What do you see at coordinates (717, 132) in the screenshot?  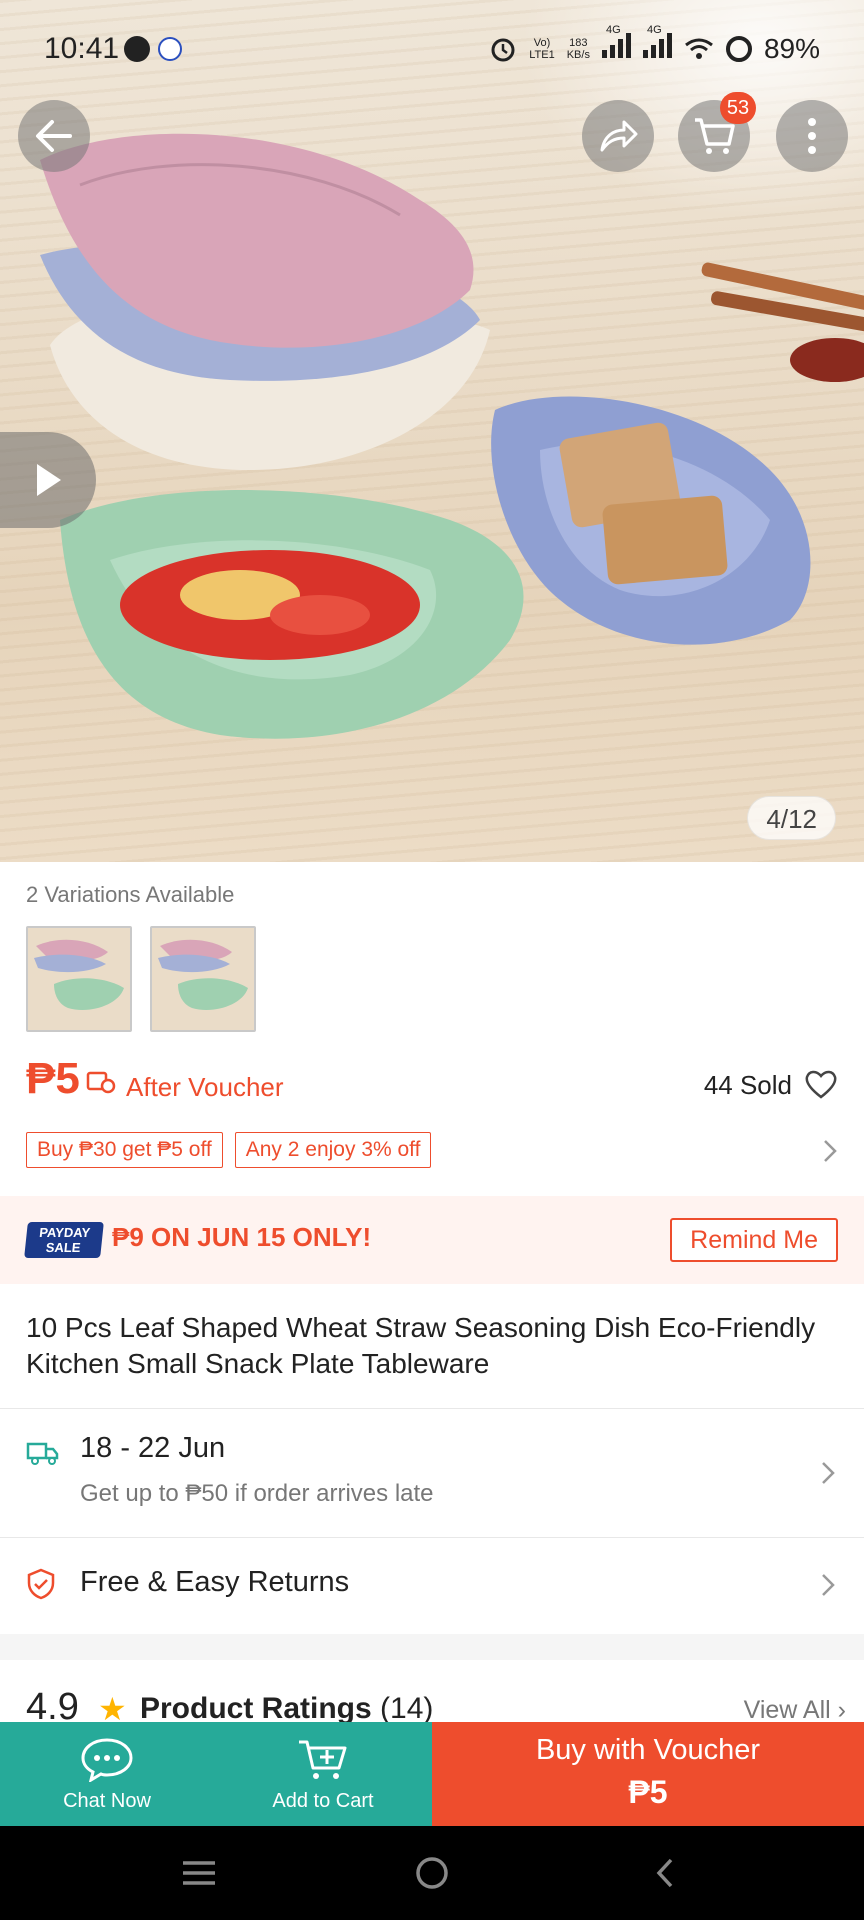 I see `cart-button: 53` at bounding box center [717, 132].